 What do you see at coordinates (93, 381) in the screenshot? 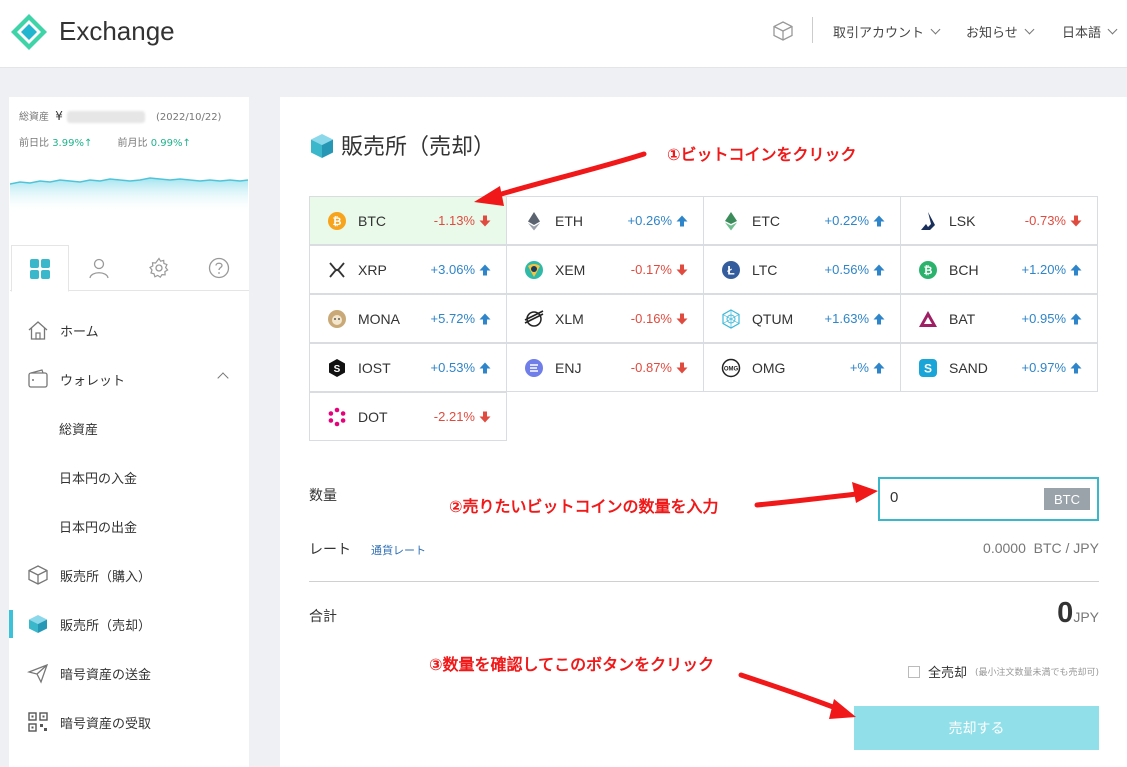
I see `sidebar-item-label: ウォレット` at bounding box center [93, 381].